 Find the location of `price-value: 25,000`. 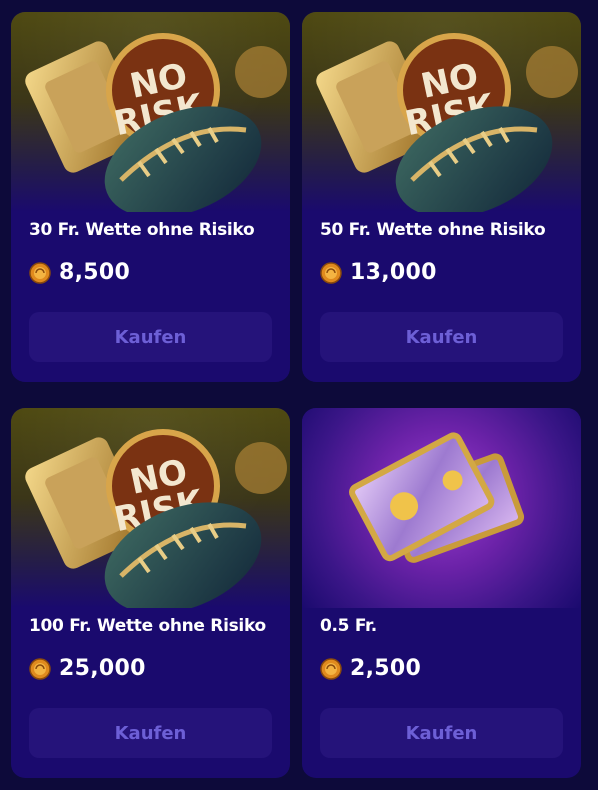

price-value: 25,000 is located at coordinates (102, 668).